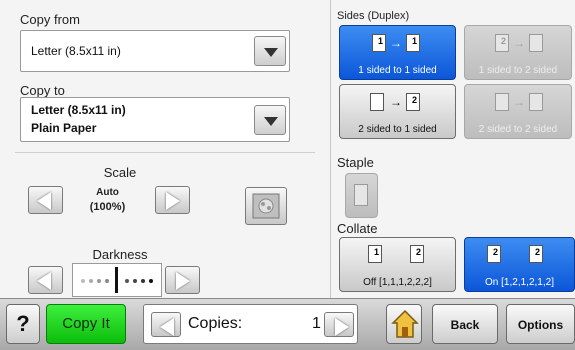  Describe the element at coordinates (397, 52) in the screenshot. I see `sides-1-to-1-button: 1 → 1 1 sided to 1 sided` at that location.